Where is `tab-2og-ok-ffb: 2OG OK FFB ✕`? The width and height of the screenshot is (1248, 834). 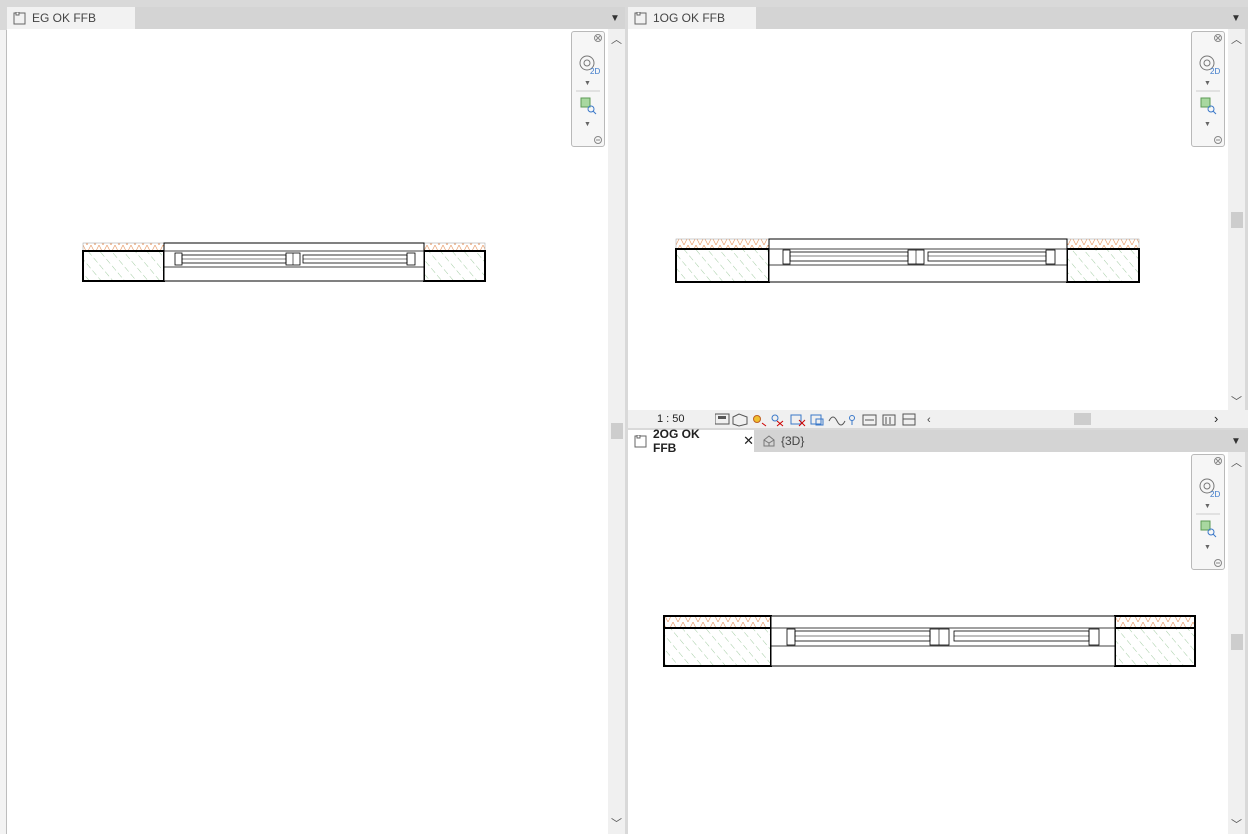
tab-2og-ok-ffb: 2OG OK FFB ✕ is located at coordinates (691, 441).